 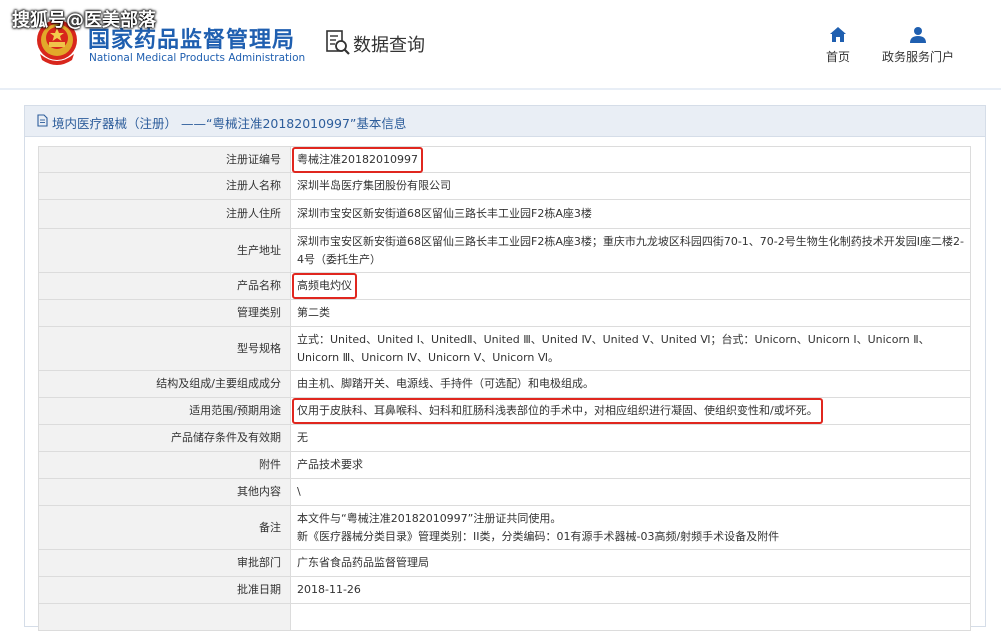 What do you see at coordinates (500, 89) in the screenshot?
I see `header-divider` at bounding box center [500, 89].